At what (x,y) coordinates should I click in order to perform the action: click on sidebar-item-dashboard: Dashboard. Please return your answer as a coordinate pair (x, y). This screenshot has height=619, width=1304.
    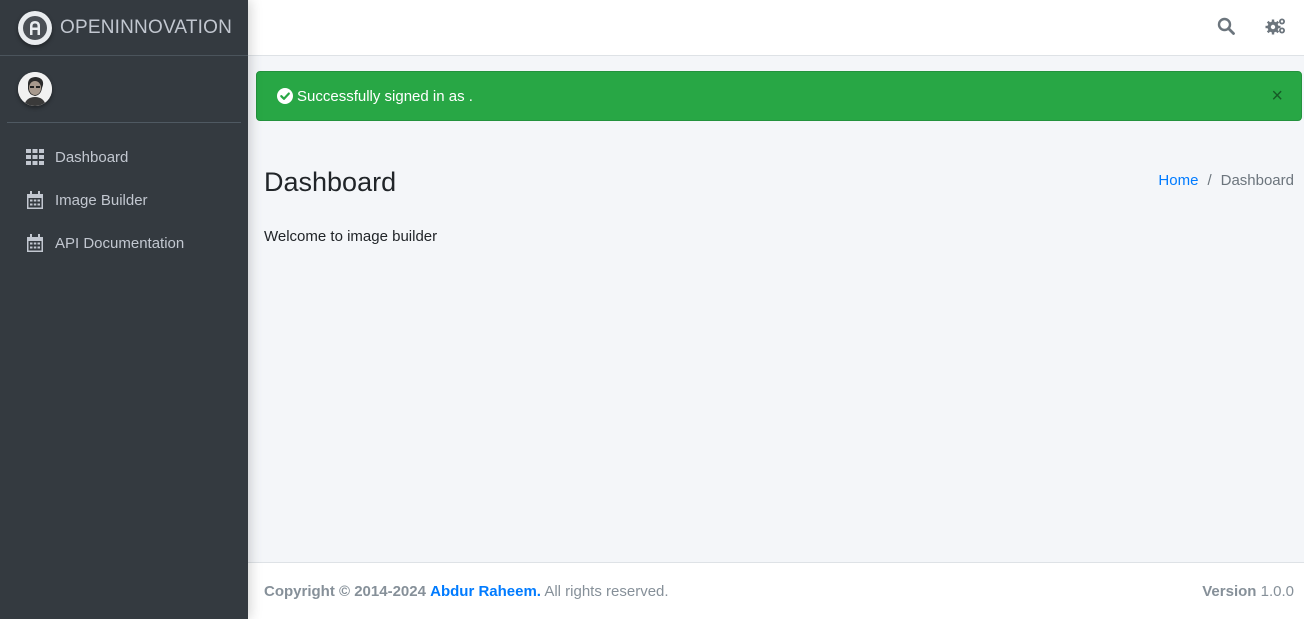
    Looking at the image, I should click on (124, 157).